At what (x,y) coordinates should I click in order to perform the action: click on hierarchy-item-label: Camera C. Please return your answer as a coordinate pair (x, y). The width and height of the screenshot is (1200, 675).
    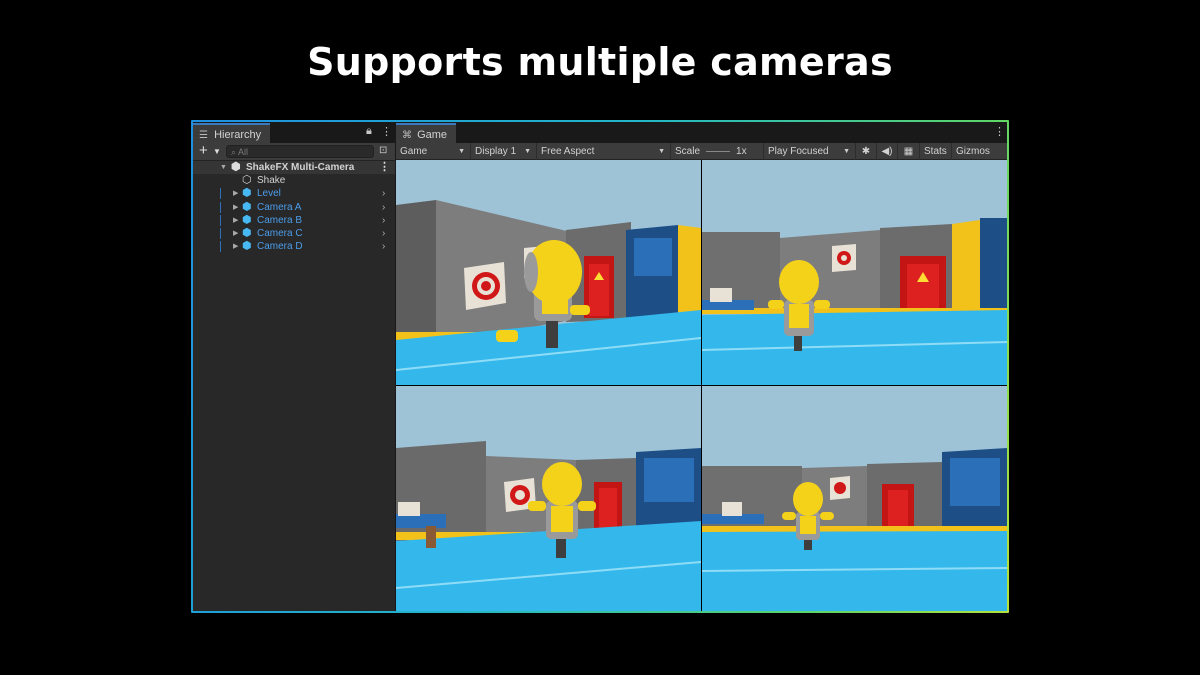
    Looking at the image, I should click on (280, 233).